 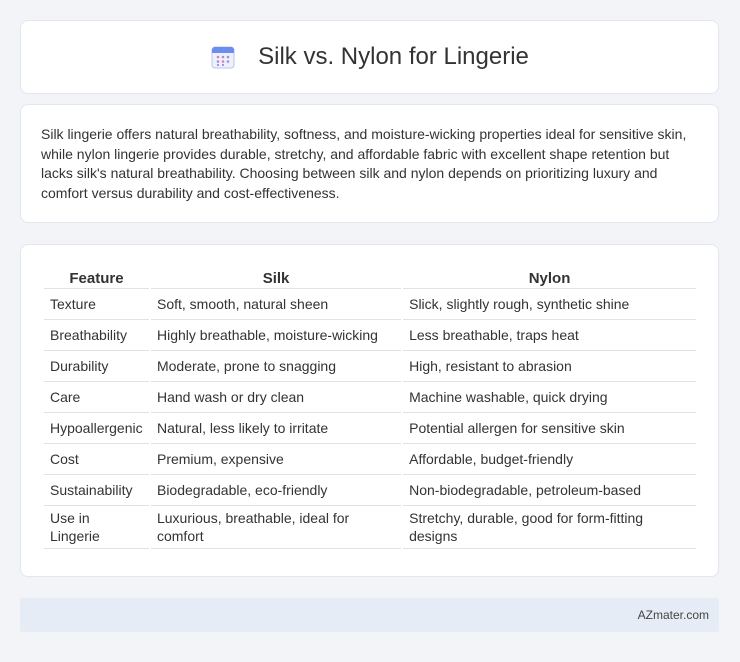 I want to click on cell-feature: Sustainability, so click(x=96, y=490).